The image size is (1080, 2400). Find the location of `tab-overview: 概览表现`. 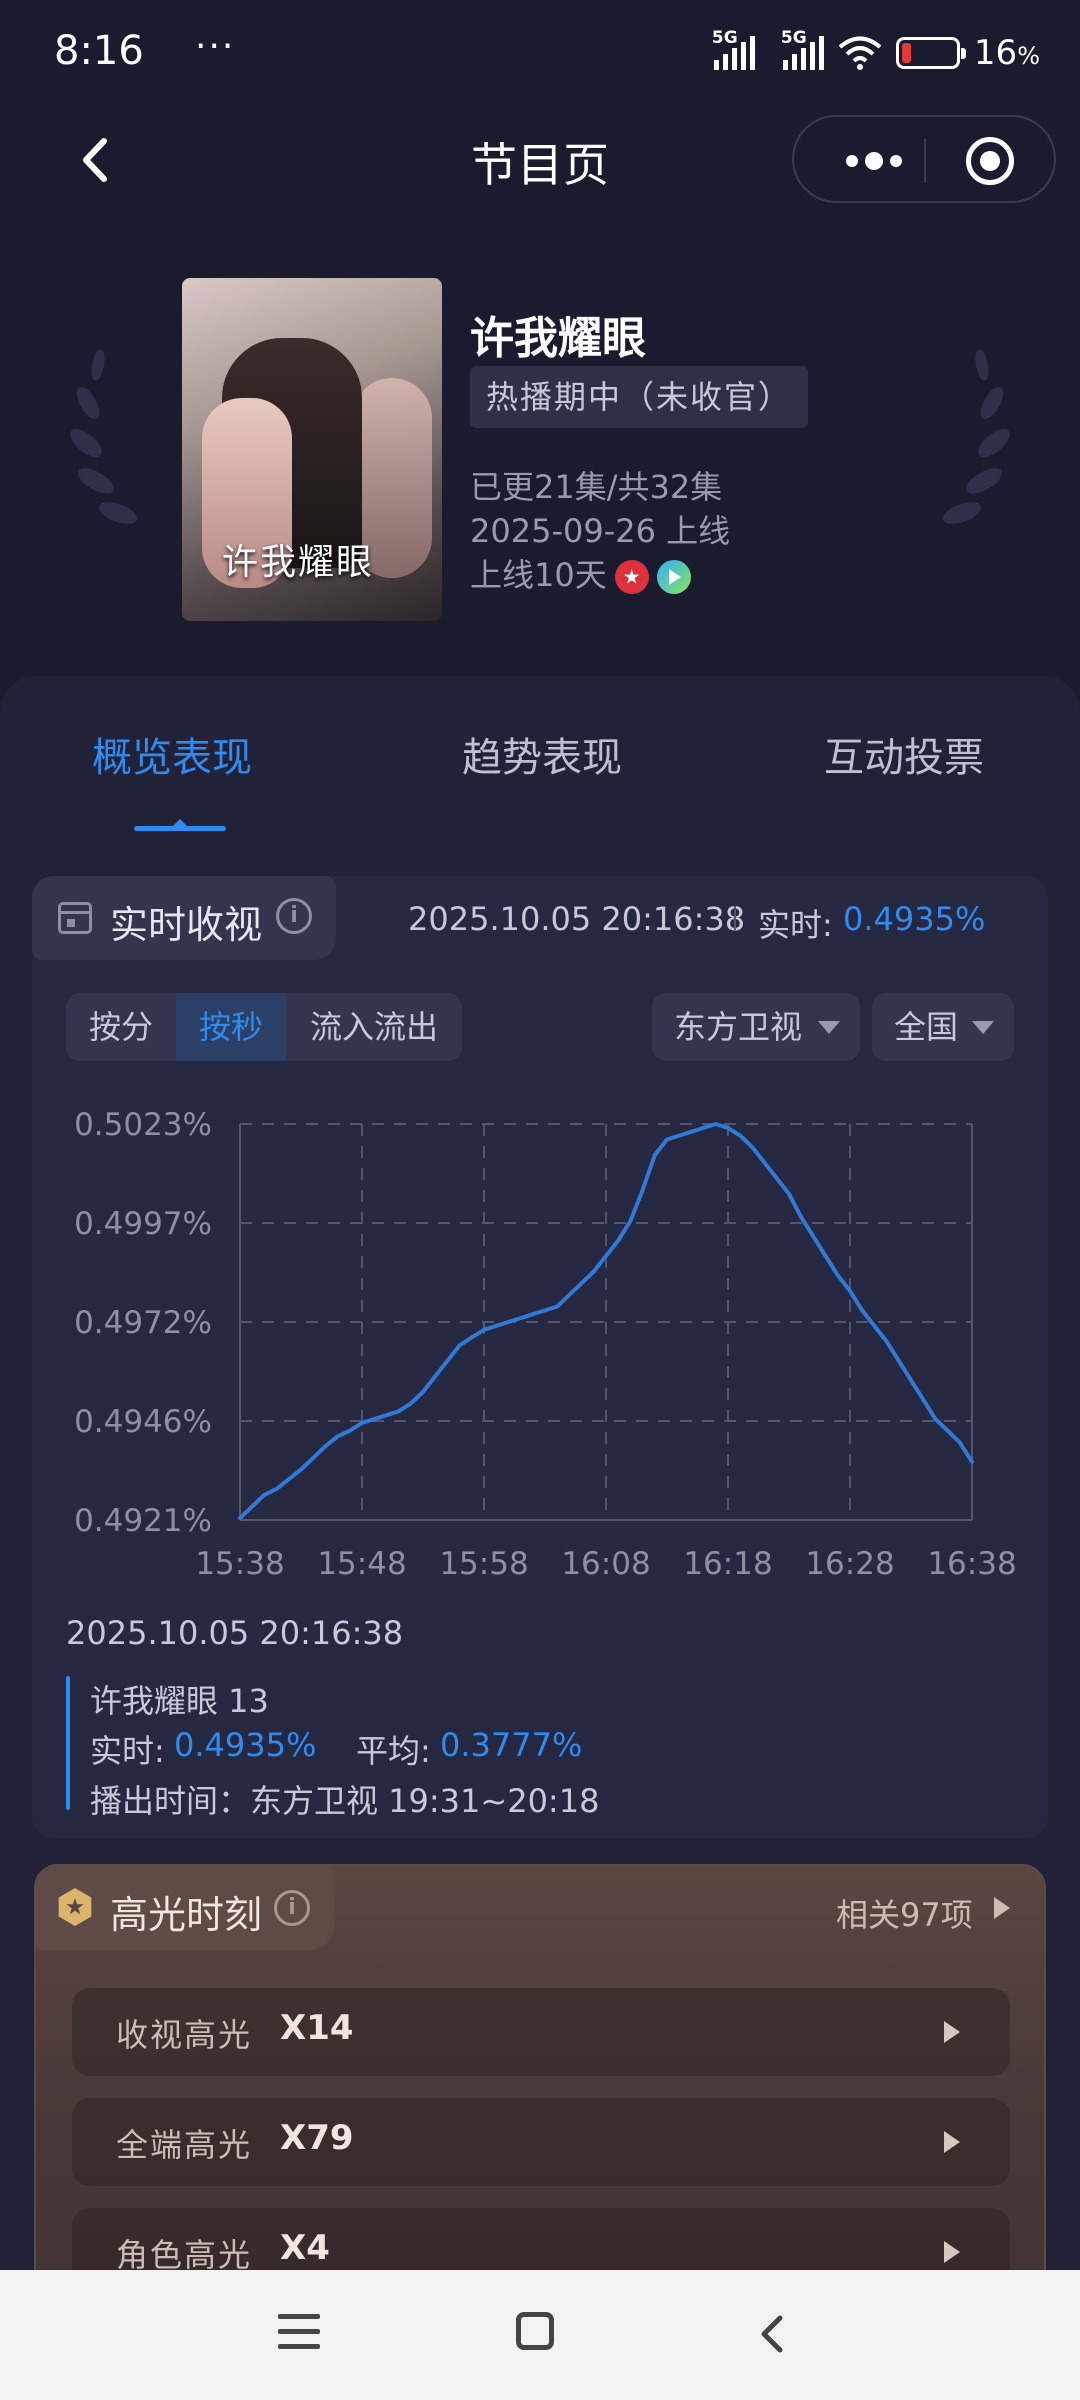

tab-overview: 概览表现 is located at coordinates (172, 754).